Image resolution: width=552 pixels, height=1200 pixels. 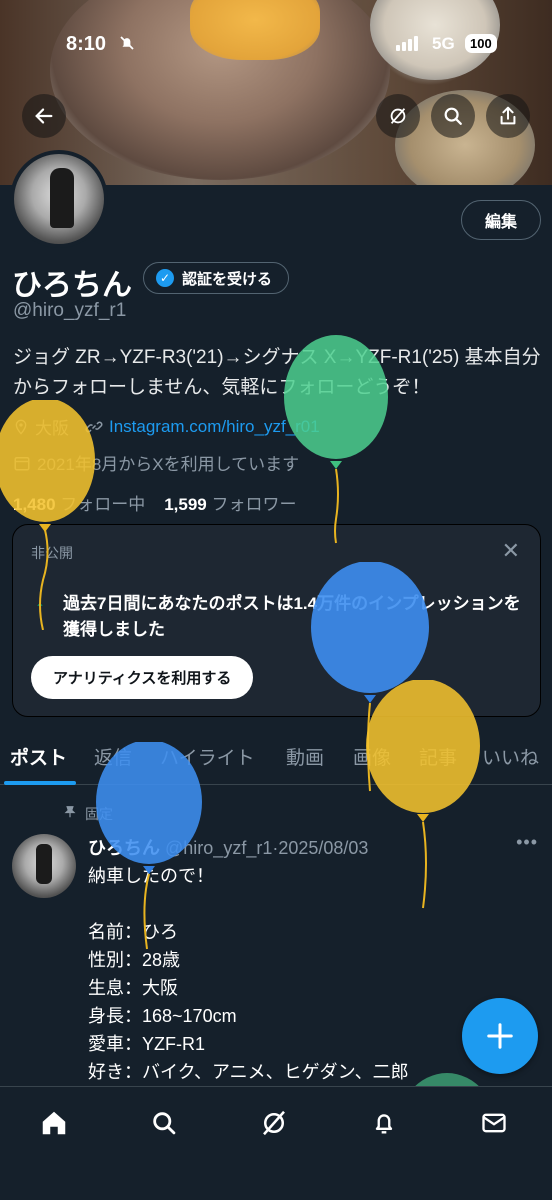 I want to click on follow-counts: 1,480 フォロー中 1,599 フォロワー, so click(x=154, y=502).